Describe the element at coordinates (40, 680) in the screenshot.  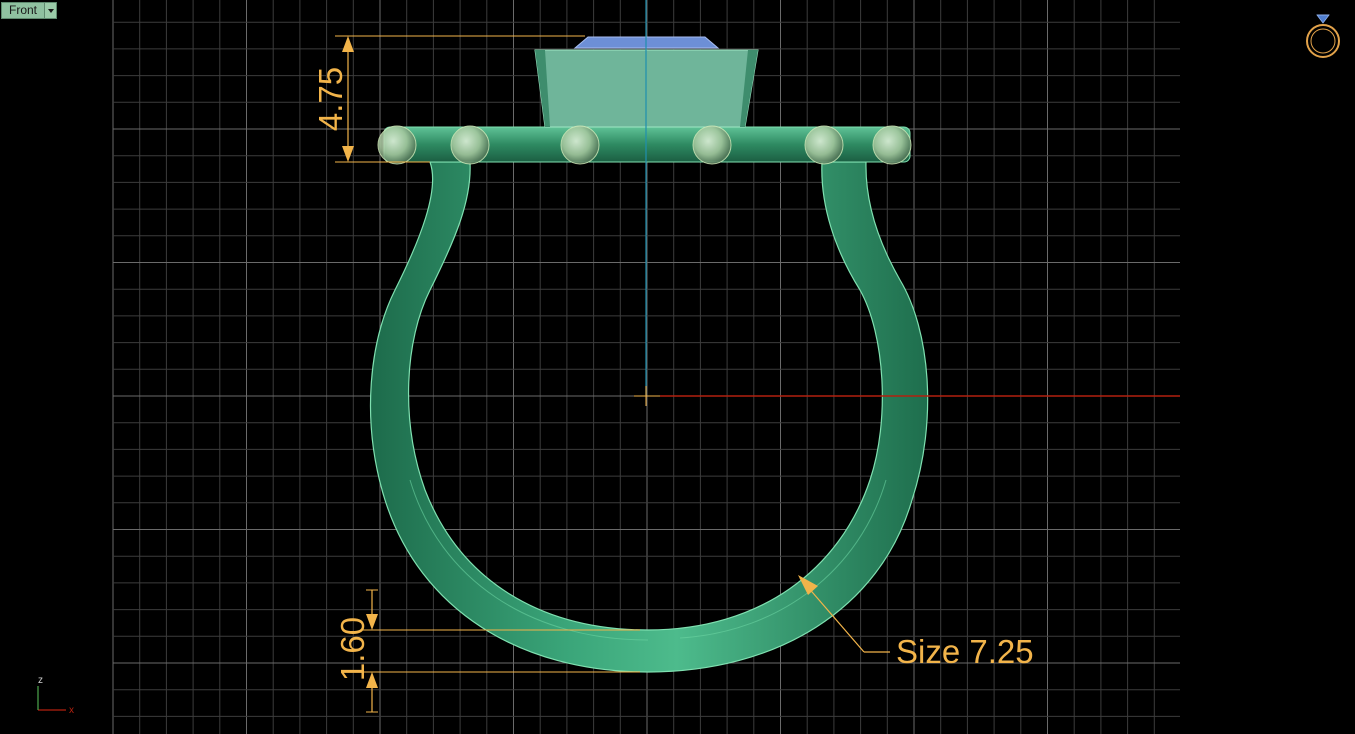
I see `axis-z-label: z` at that location.